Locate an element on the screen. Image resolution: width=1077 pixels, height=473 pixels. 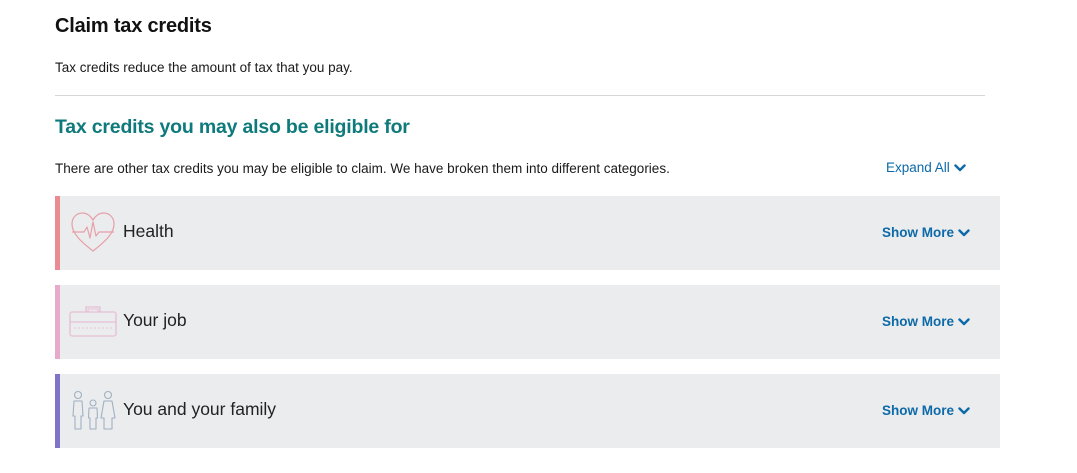
category-label: Your job is located at coordinates (155, 320).